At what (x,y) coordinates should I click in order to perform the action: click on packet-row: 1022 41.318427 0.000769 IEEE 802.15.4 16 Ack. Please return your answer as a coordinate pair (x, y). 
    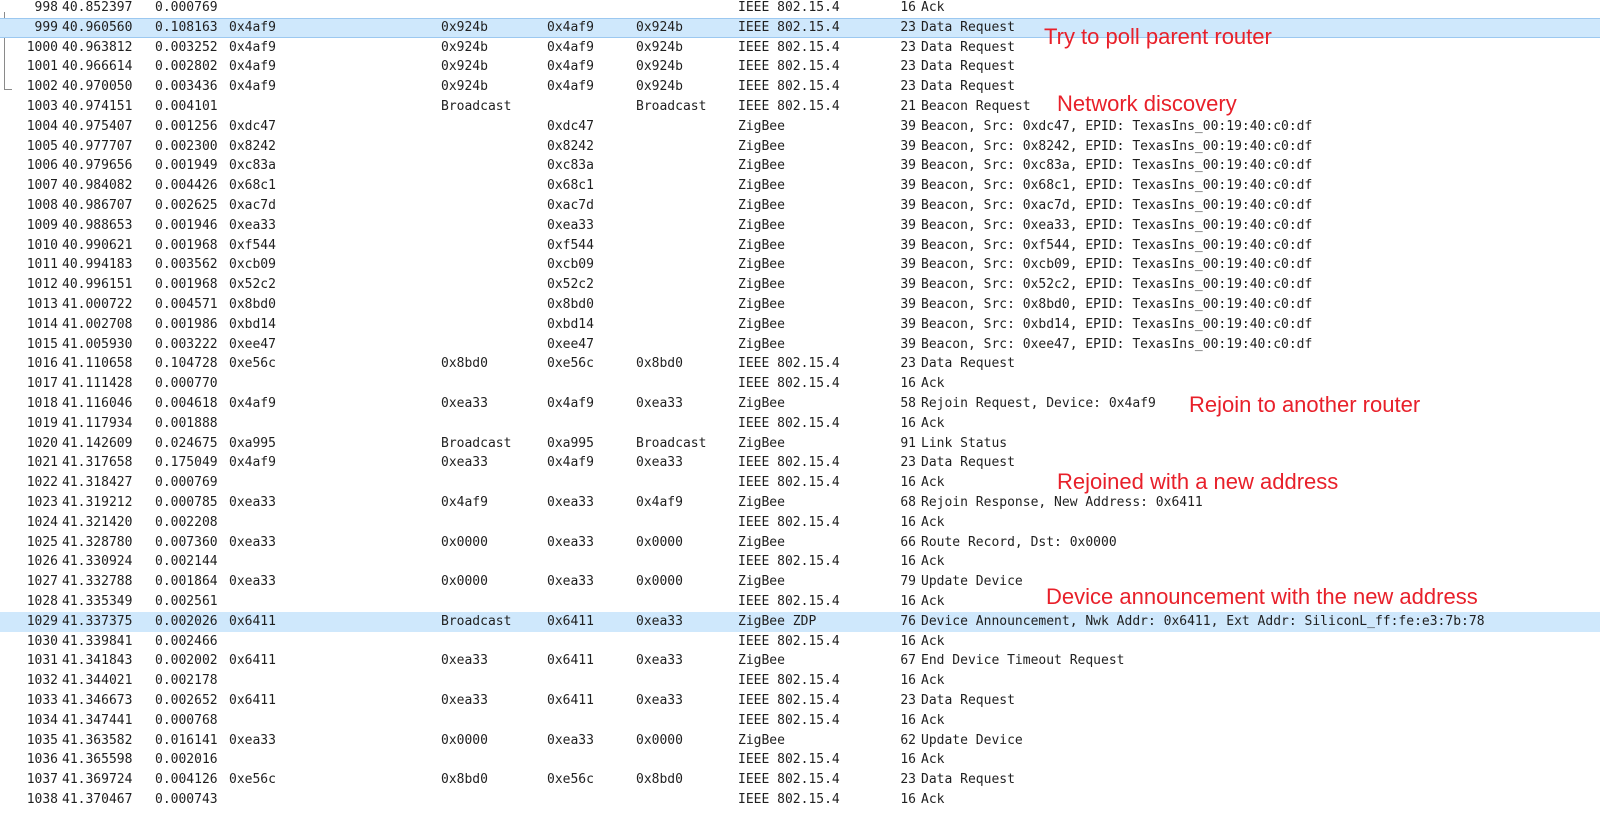
    Looking at the image, I should click on (800, 483).